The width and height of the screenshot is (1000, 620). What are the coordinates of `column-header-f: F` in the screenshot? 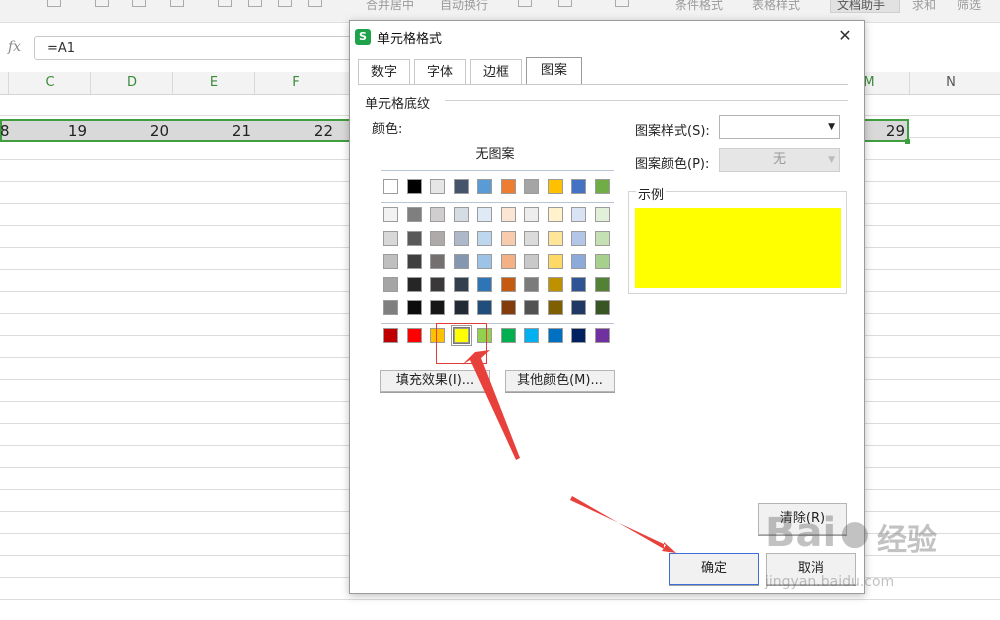 It's located at (295, 83).